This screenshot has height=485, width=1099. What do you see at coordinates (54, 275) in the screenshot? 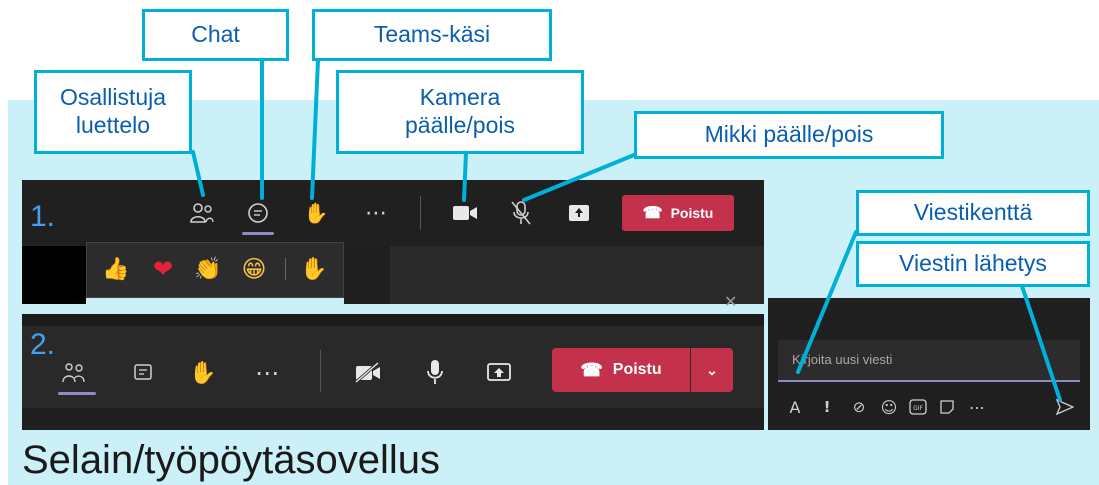
I see `video-area-left` at bounding box center [54, 275].